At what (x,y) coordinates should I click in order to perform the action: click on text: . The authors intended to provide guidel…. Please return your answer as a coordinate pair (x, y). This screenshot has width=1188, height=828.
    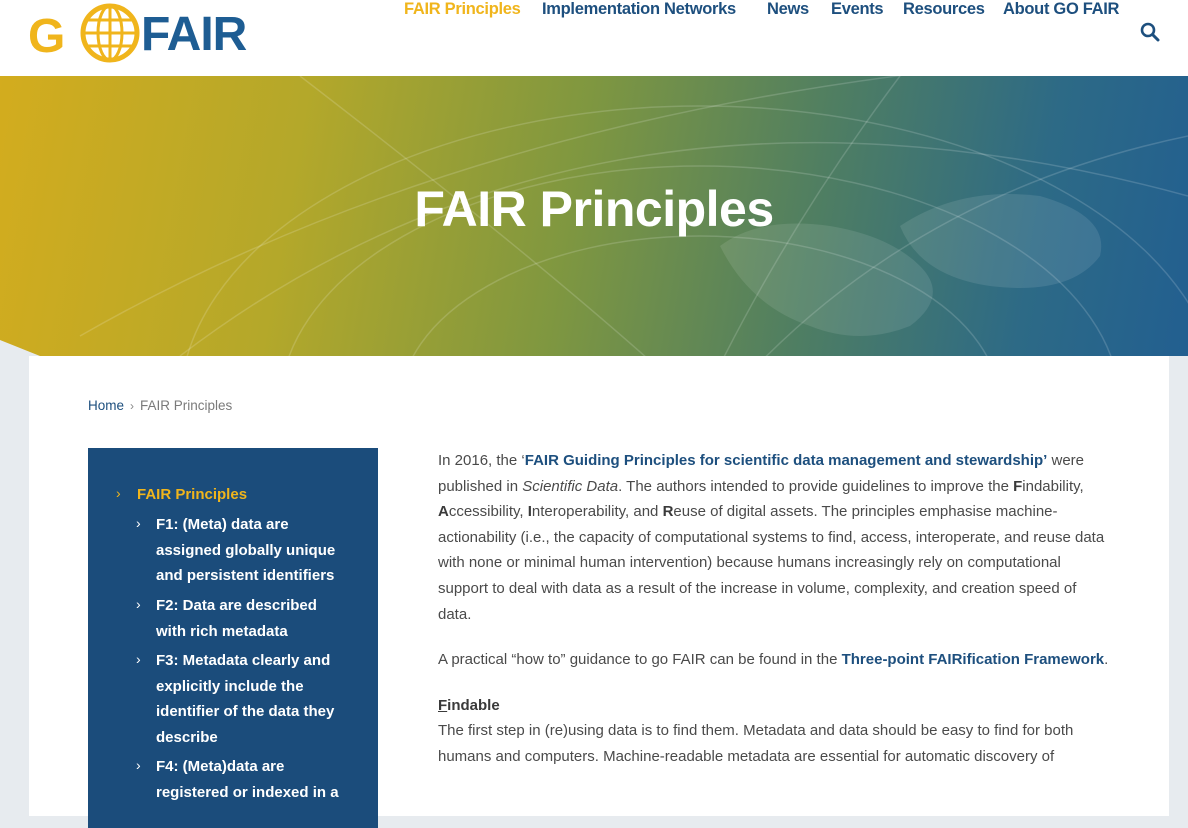
    Looking at the image, I should click on (816, 486).